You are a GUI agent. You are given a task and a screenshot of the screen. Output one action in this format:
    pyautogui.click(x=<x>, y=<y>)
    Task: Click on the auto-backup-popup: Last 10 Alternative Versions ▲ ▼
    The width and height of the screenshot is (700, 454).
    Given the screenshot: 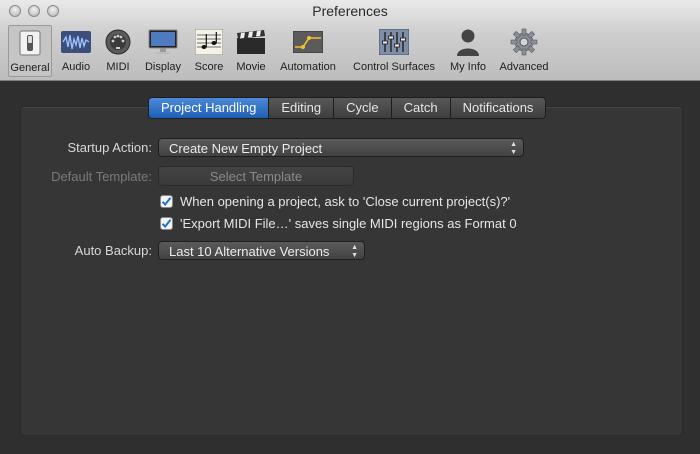 What is the action you would take?
    pyautogui.click(x=261, y=250)
    